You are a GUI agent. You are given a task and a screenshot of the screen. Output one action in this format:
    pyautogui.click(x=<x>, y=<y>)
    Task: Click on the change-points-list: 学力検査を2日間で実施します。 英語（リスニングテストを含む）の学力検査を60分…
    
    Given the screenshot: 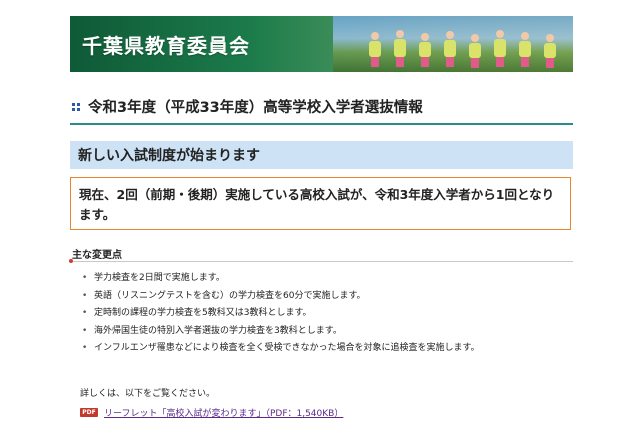 What is the action you would take?
    pyautogui.click(x=280, y=314)
    